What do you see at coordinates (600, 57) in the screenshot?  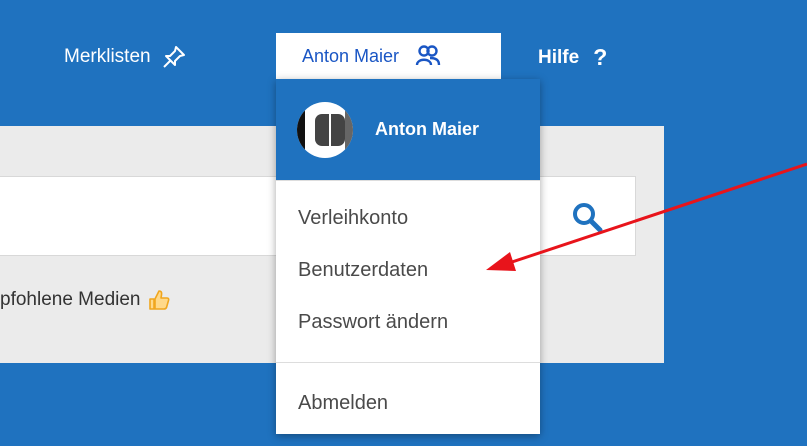 I see `help-icon: ?` at bounding box center [600, 57].